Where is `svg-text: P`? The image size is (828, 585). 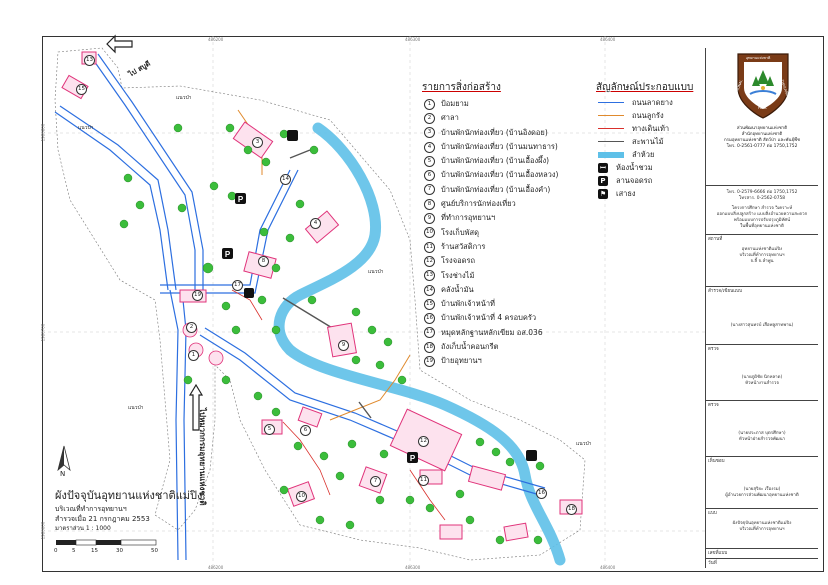 svg-text: P is located at coordinates (413, 458).